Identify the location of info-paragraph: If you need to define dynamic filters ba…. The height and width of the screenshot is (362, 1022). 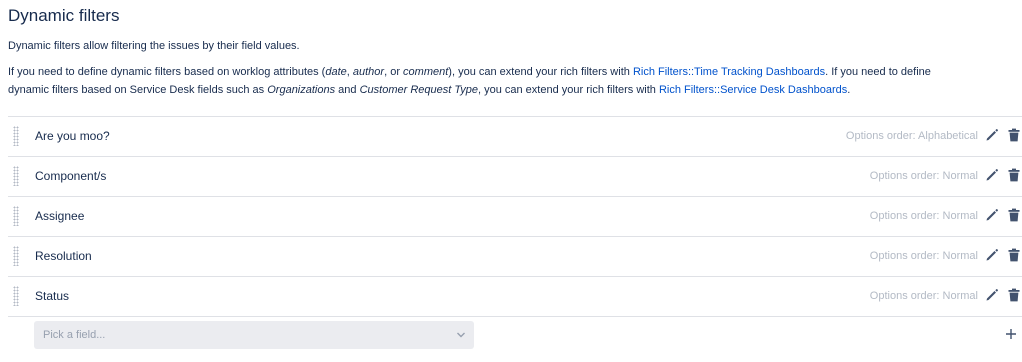
(515, 81).